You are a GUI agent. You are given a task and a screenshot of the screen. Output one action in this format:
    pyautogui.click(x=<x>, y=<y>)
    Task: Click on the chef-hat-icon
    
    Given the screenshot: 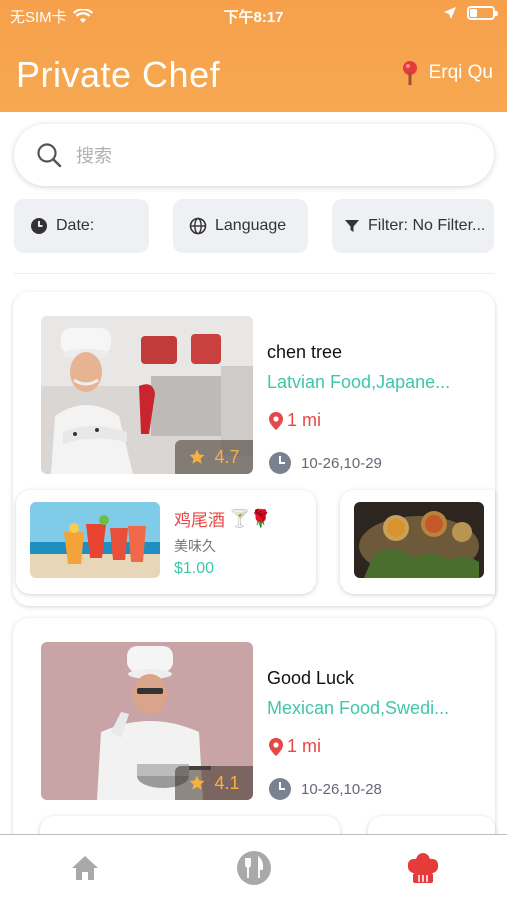 What is the action you would take?
    pyautogui.click(x=422, y=867)
    